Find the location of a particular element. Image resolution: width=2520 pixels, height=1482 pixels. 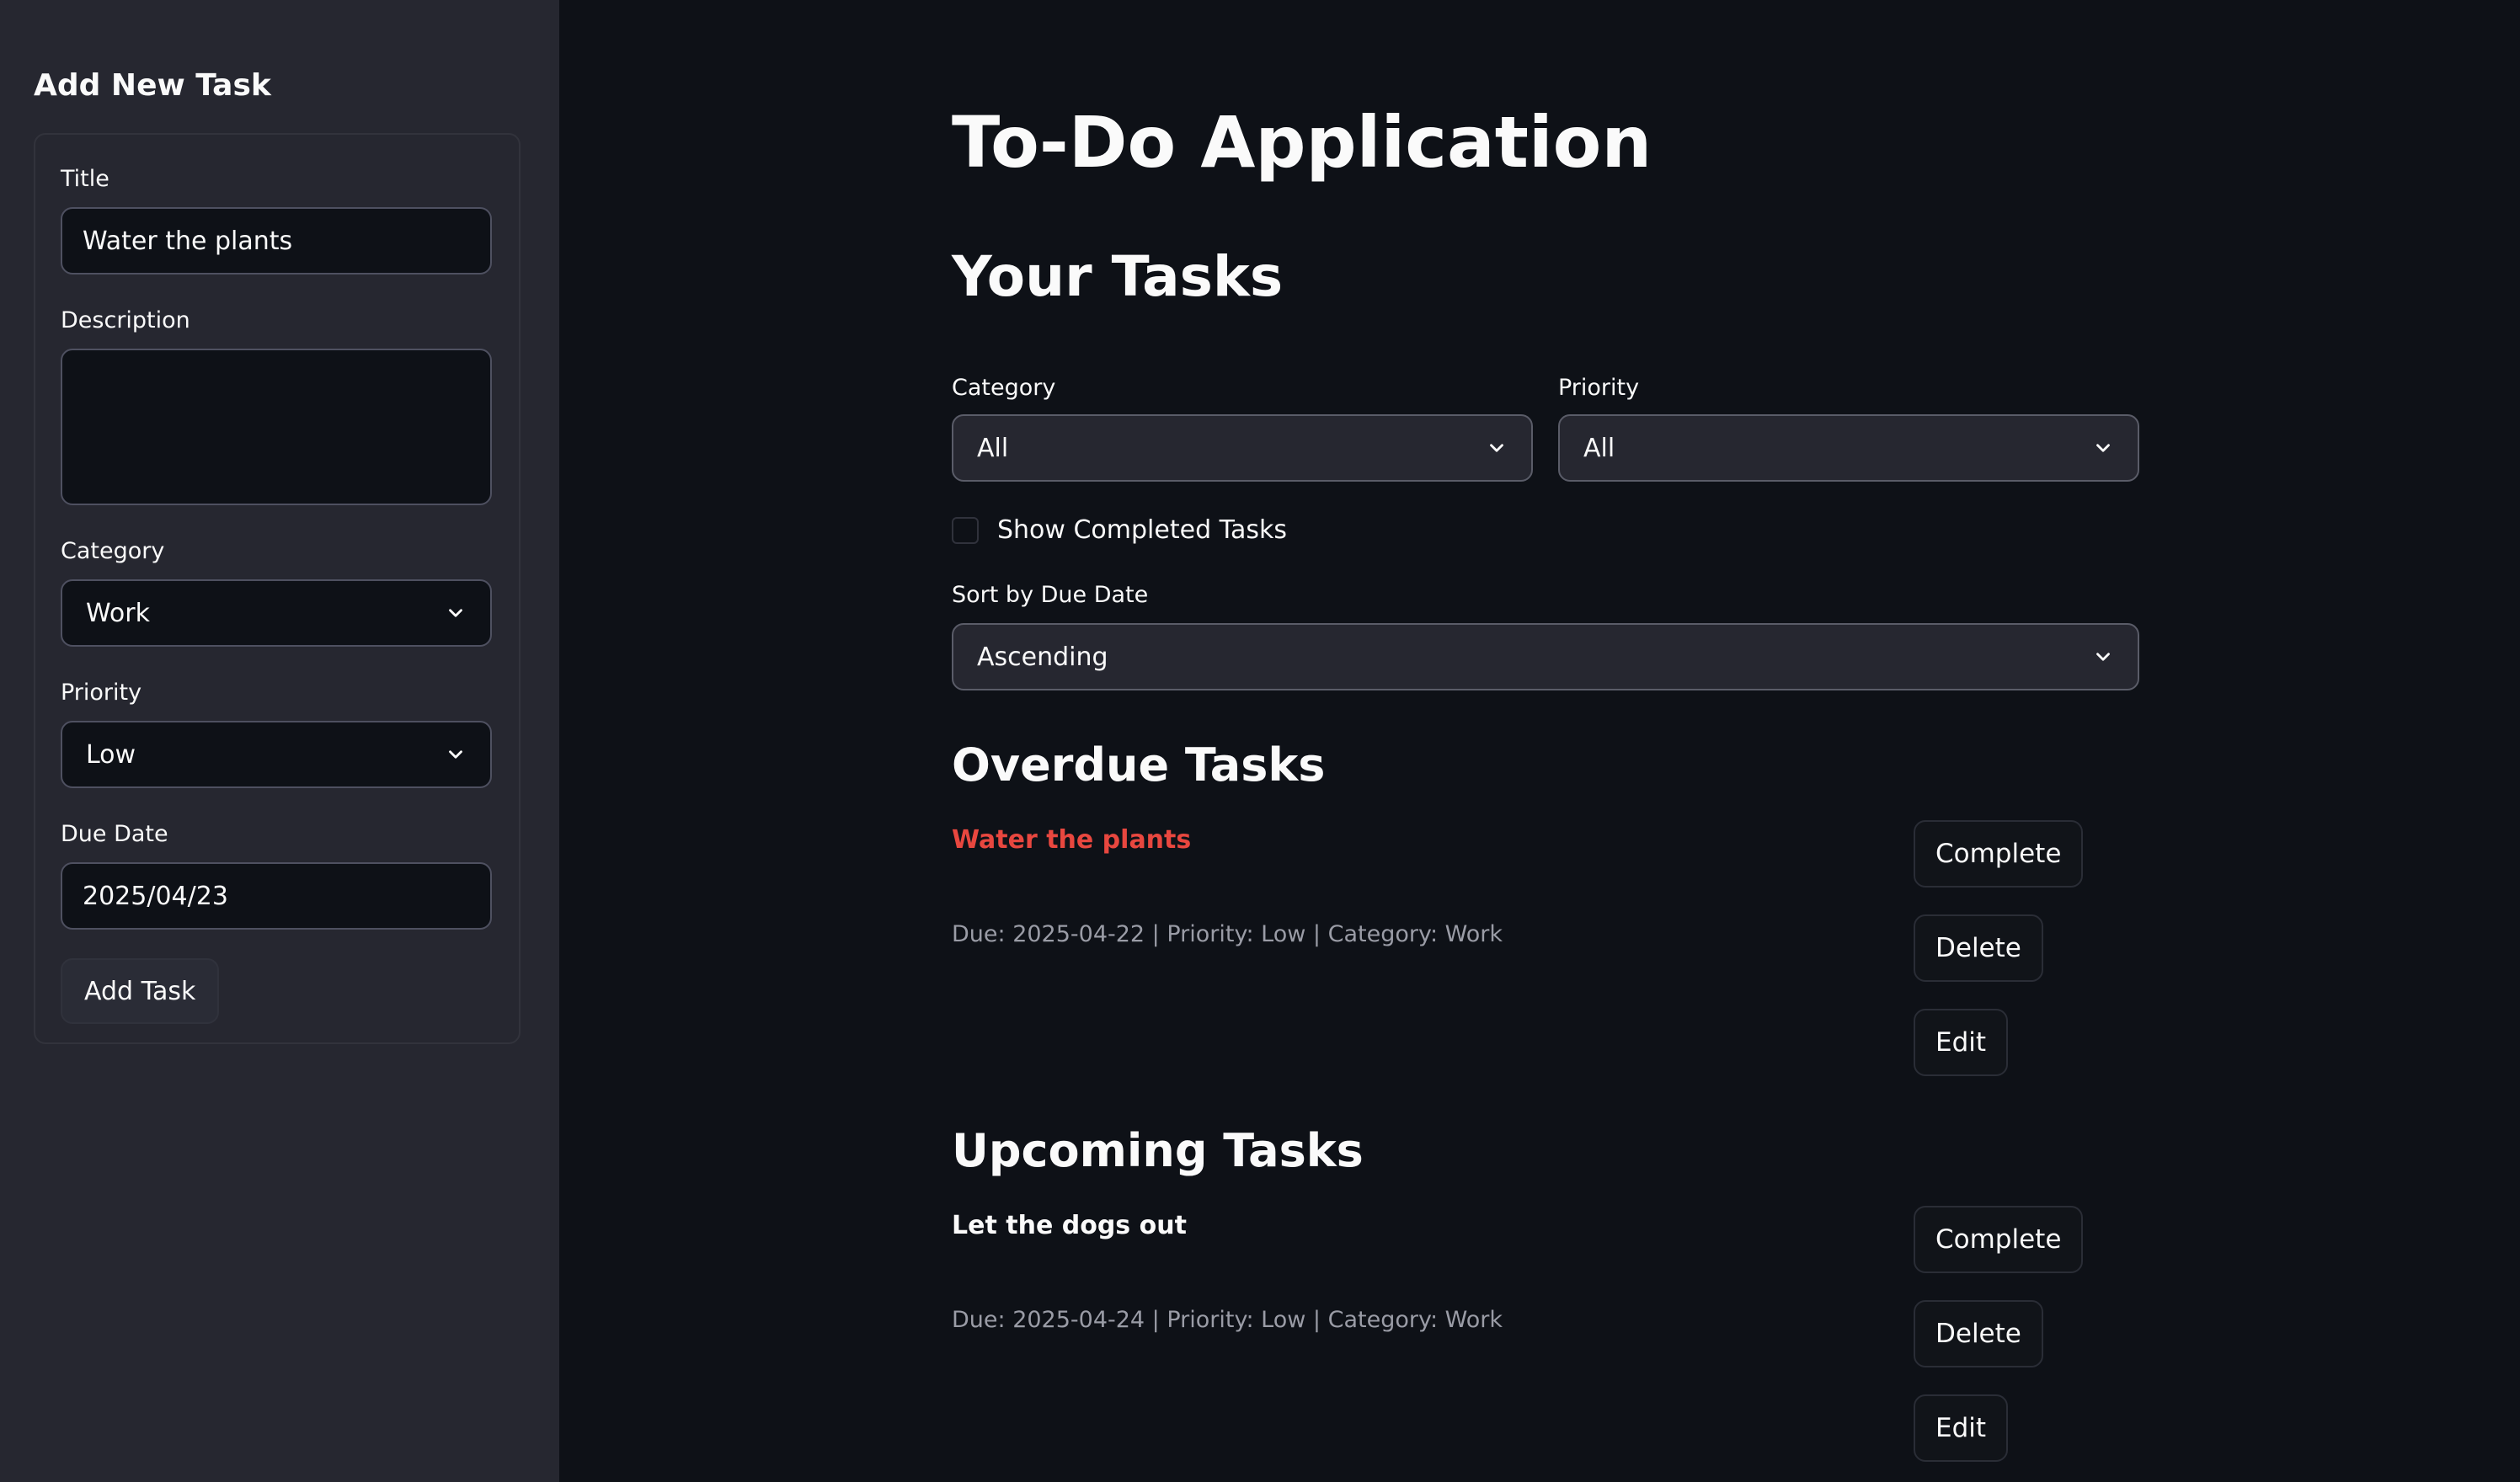

title-label: Title is located at coordinates (85, 179).